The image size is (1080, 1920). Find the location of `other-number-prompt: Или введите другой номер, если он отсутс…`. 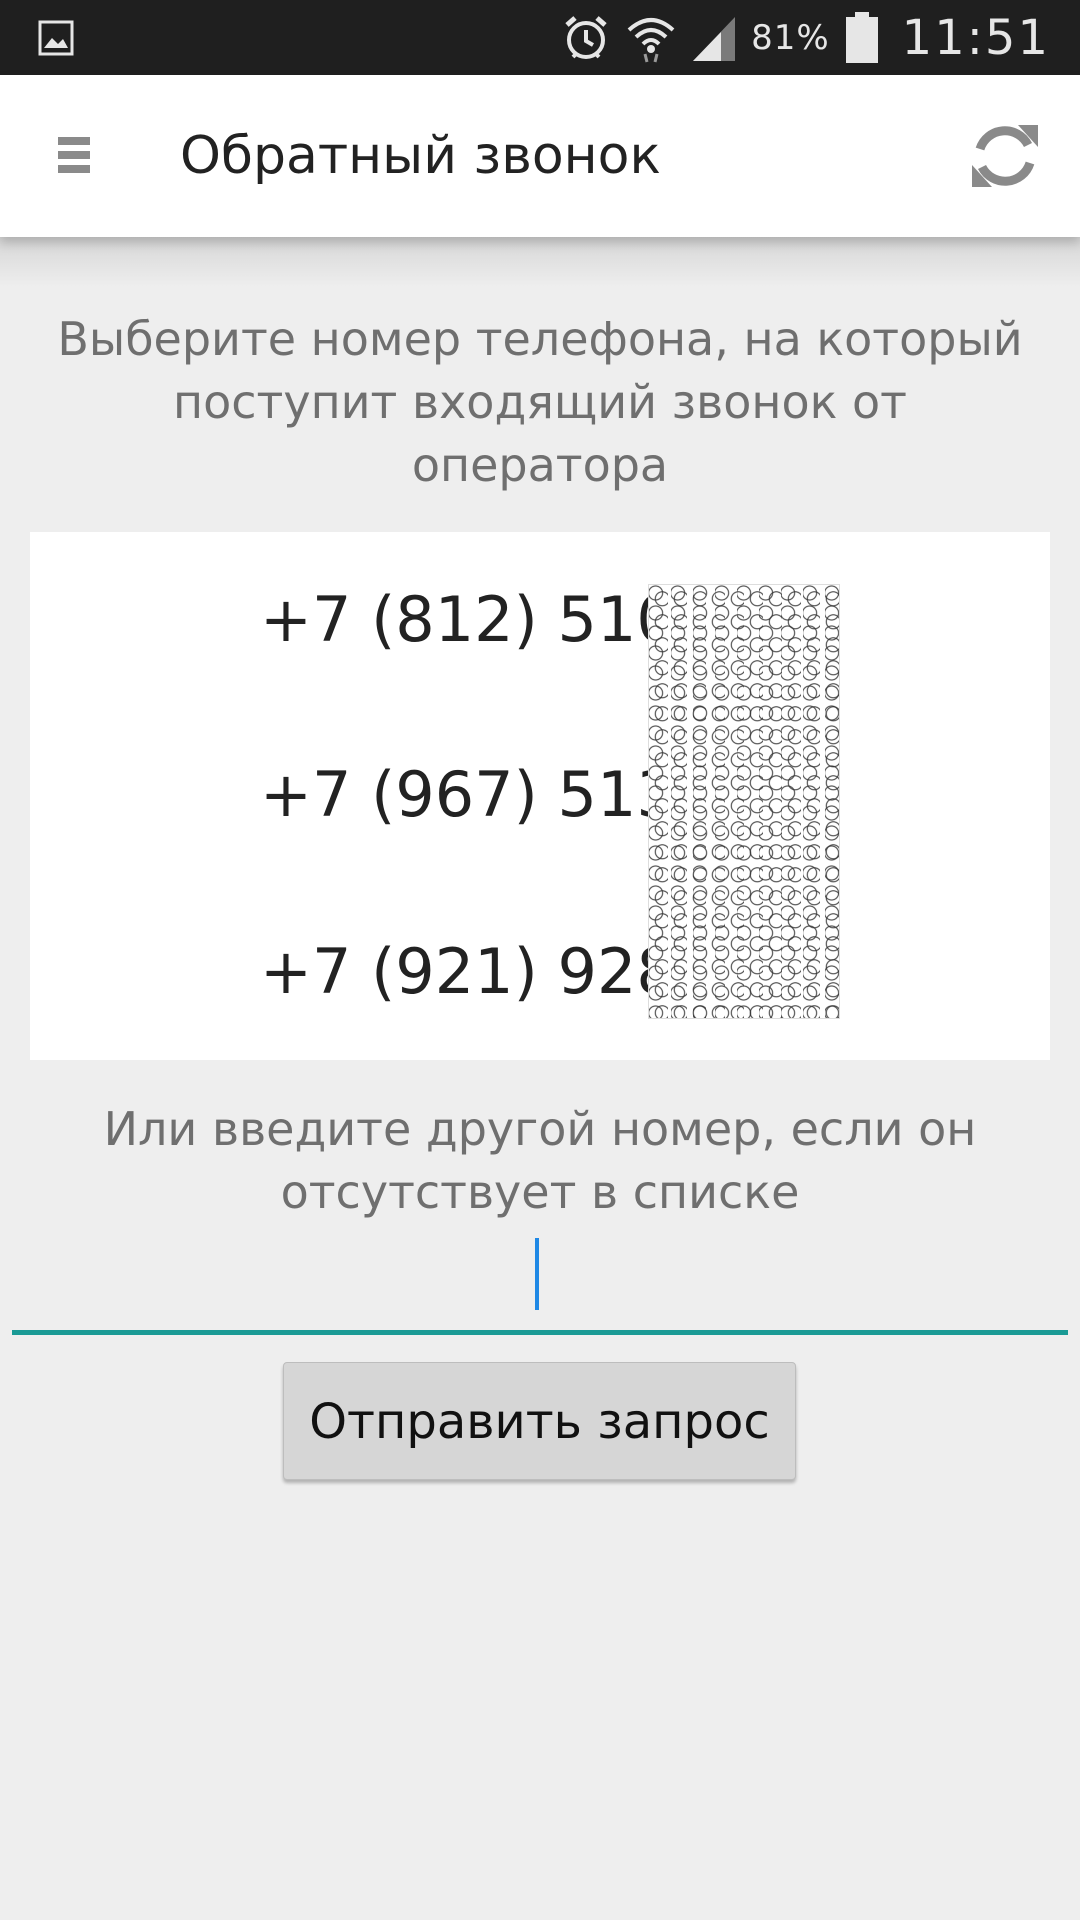

other-number-prompt: Или введите другой номер, если он отсутс… is located at coordinates (540, 1160).